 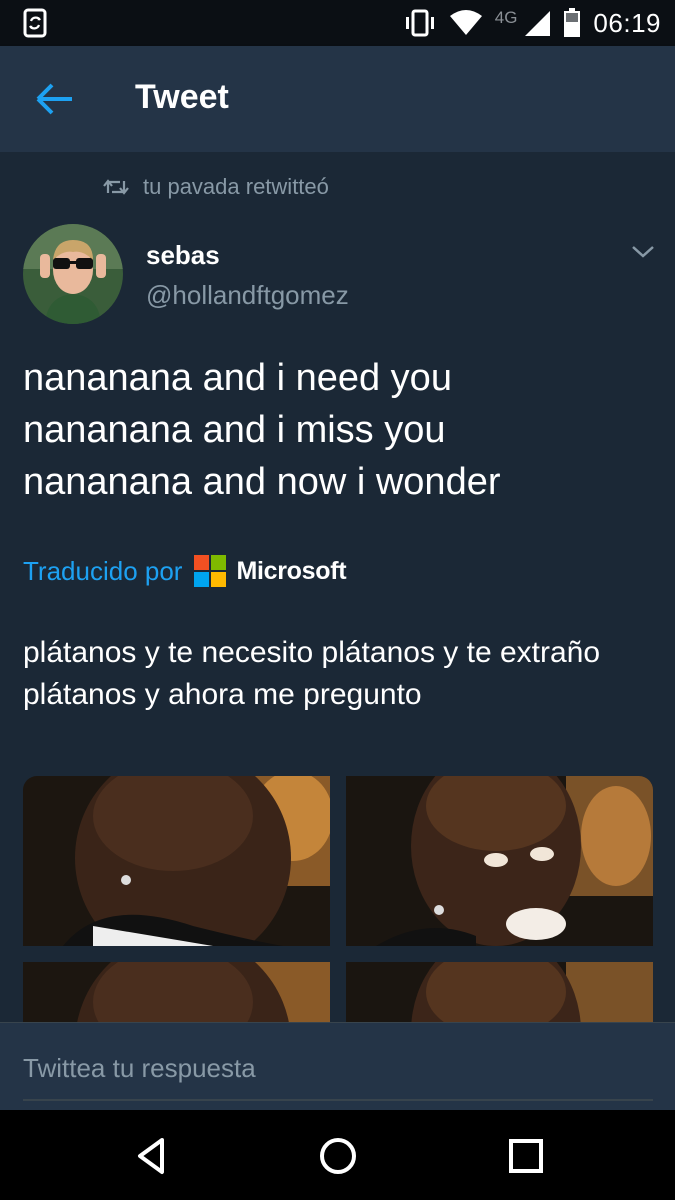 What do you see at coordinates (234, 430) in the screenshot?
I see `tweet-text-line: nananana and i miss you` at bounding box center [234, 430].